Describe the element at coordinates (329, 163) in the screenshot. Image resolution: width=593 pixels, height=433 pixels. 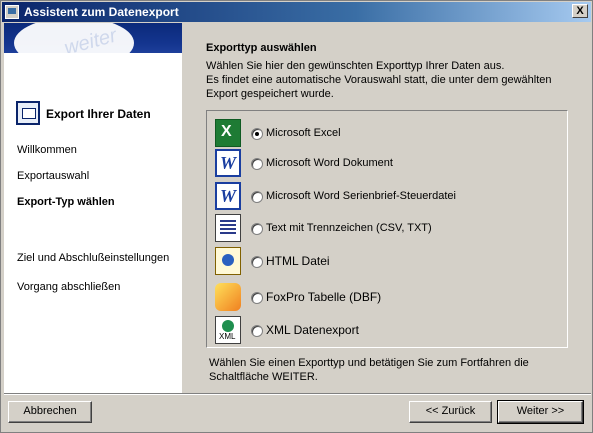
I see `option-label: Microsoft Word Dokument` at that location.